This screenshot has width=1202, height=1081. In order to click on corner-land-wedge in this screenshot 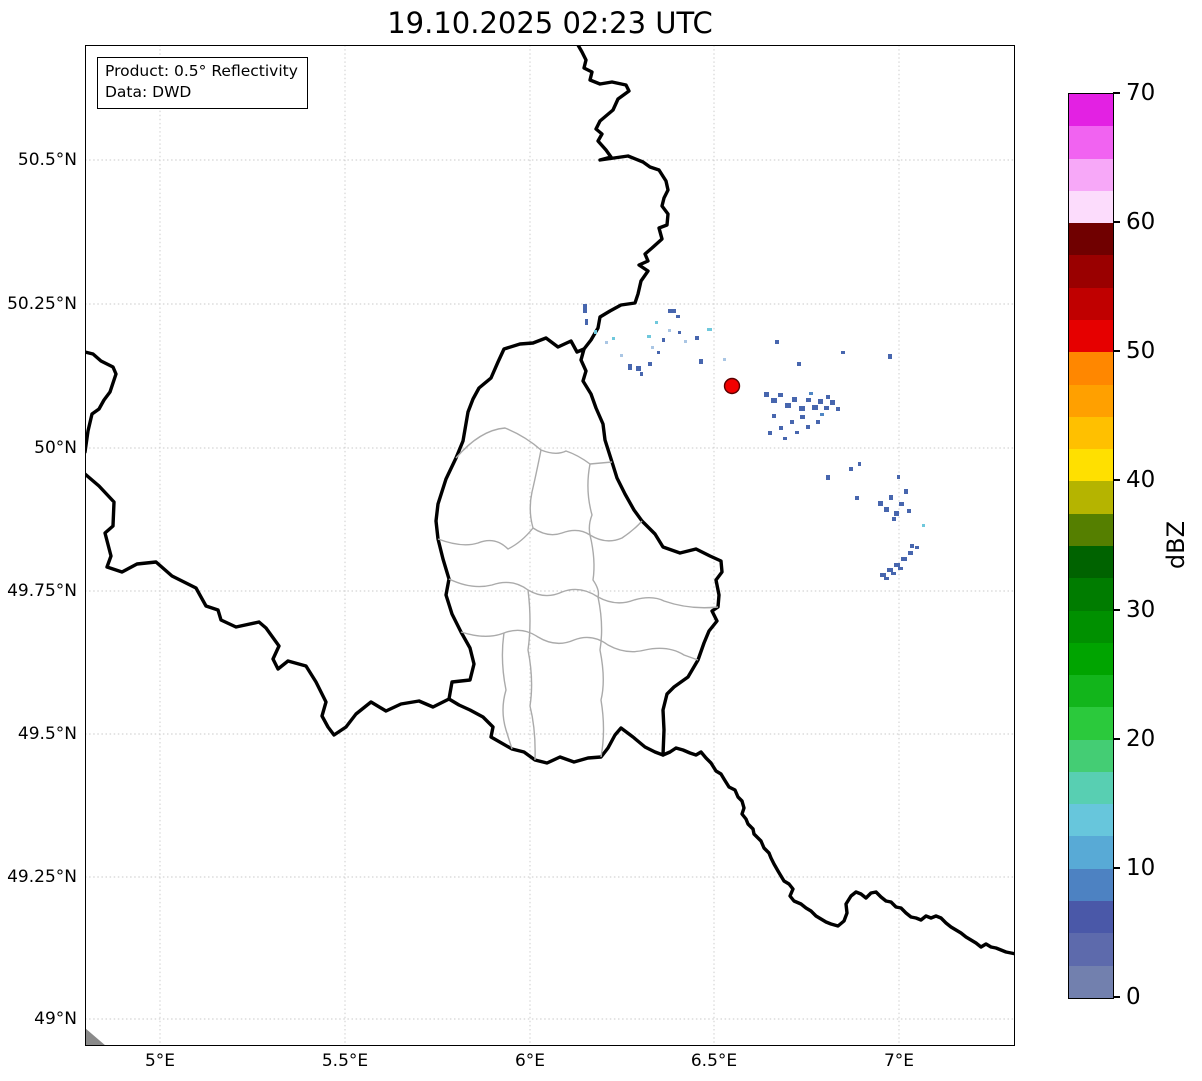, I will do `click(95, 1037)`.